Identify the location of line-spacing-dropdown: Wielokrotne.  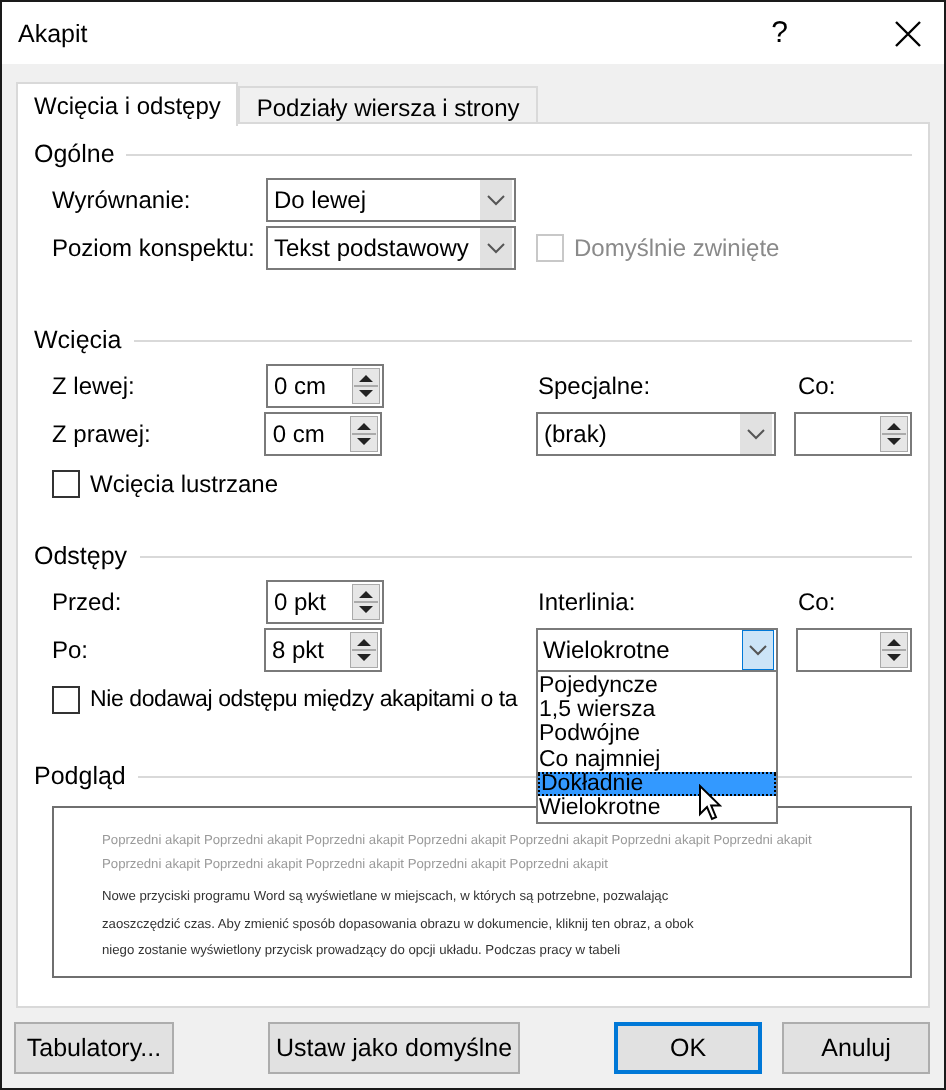
(656, 650).